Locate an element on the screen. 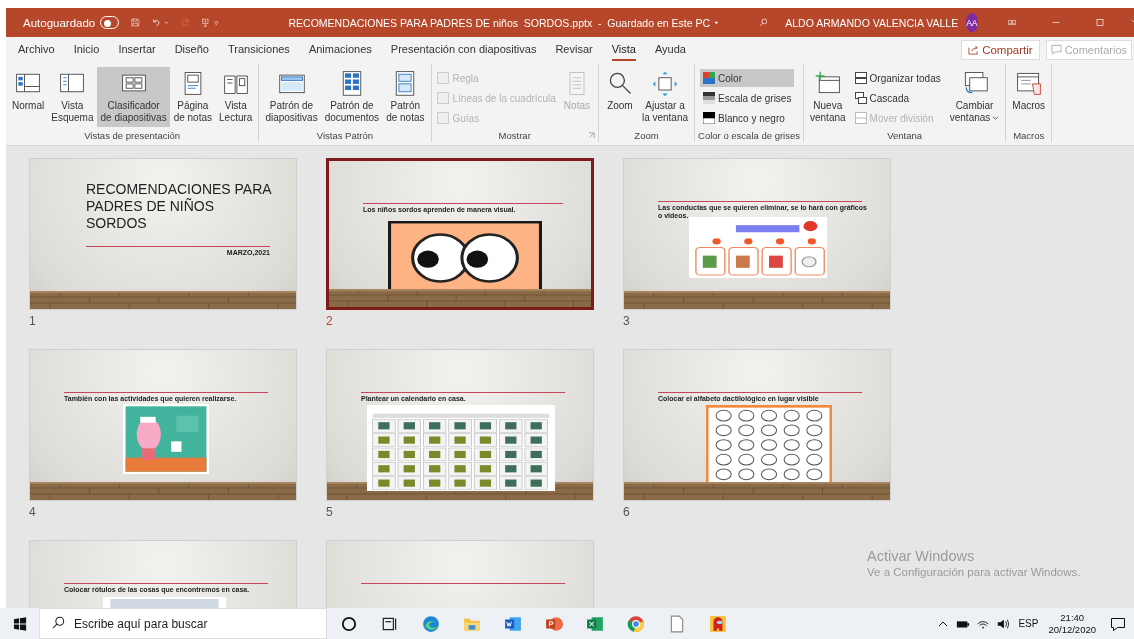 Image resolution: width=1134 pixels, height=639 pixels. menu-tab: Animaciones is located at coordinates (340, 49).